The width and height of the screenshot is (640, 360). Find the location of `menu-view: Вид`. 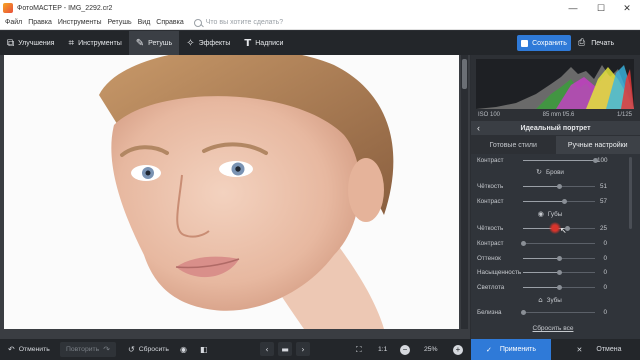

menu-view: Вид is located at coordinates (144, 22).